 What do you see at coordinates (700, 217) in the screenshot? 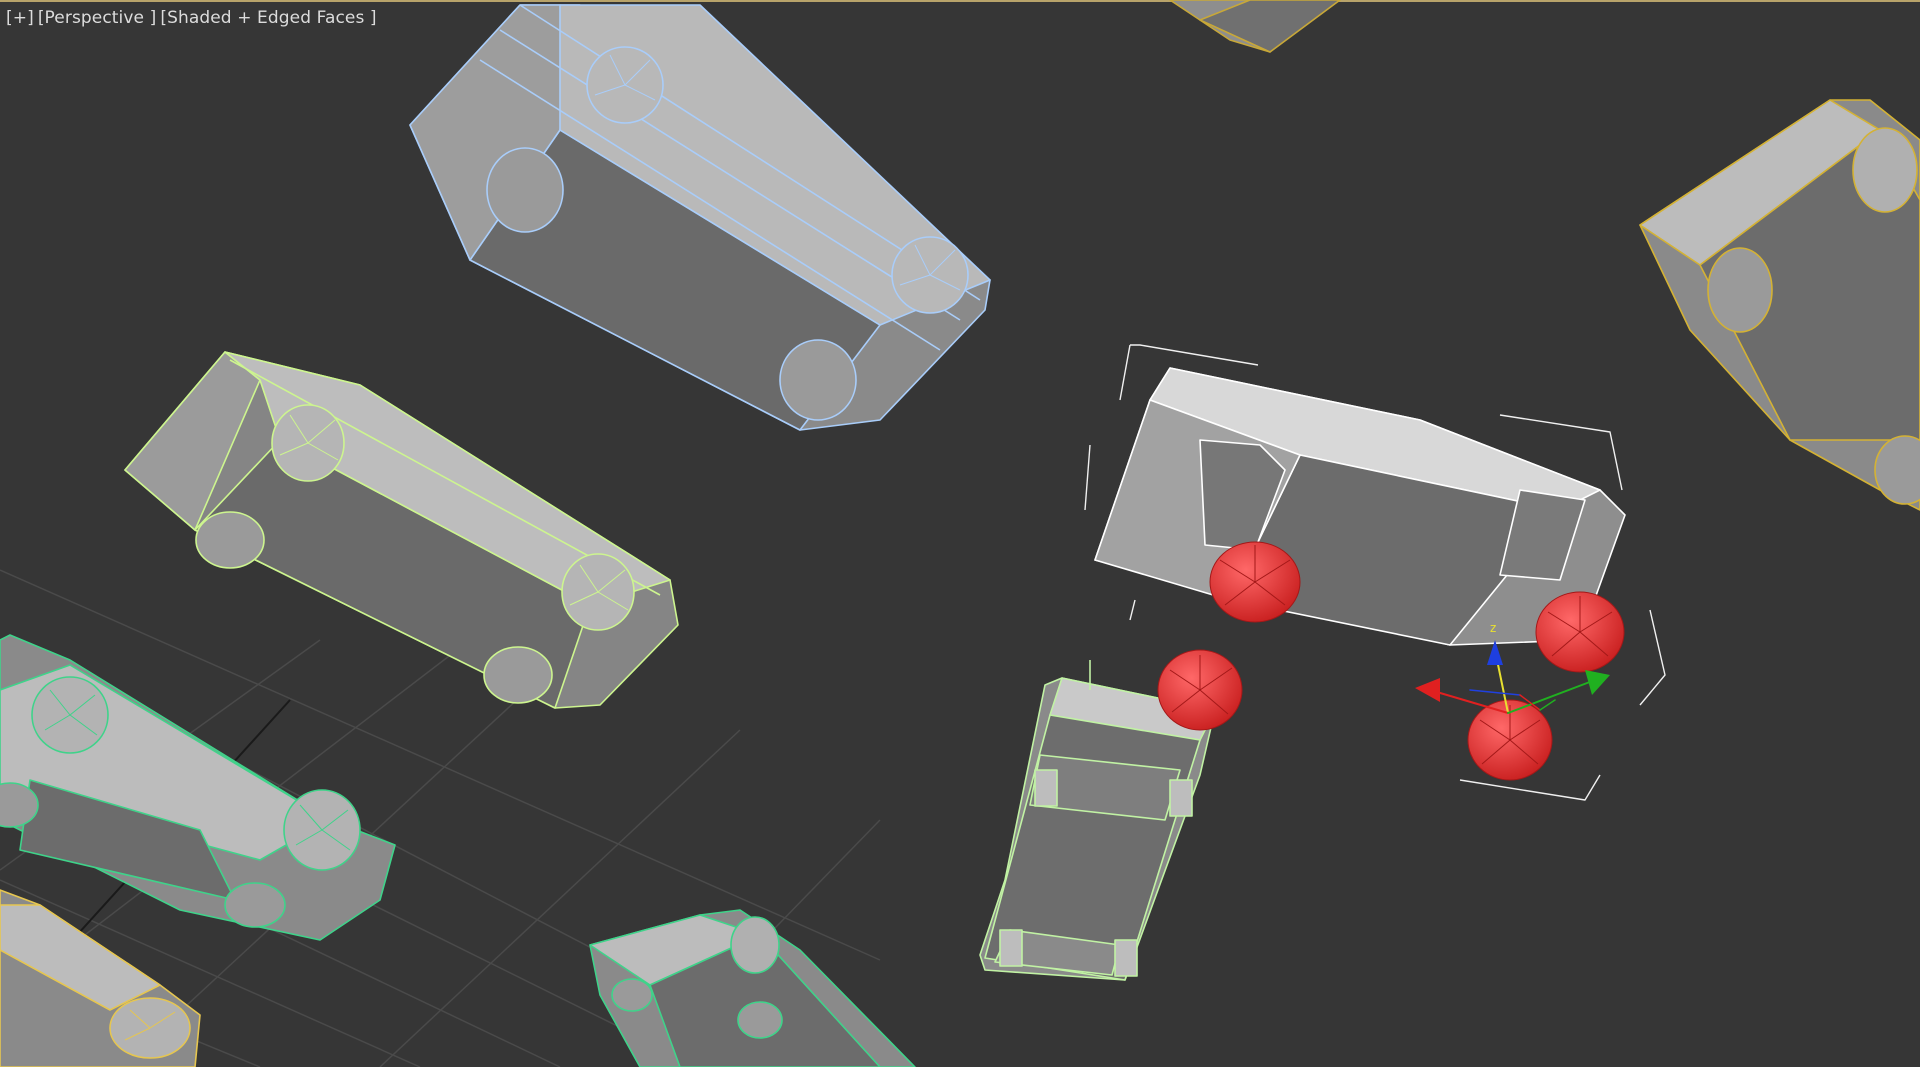
I see `car-blue-wire` at bounding box center [700, 217].